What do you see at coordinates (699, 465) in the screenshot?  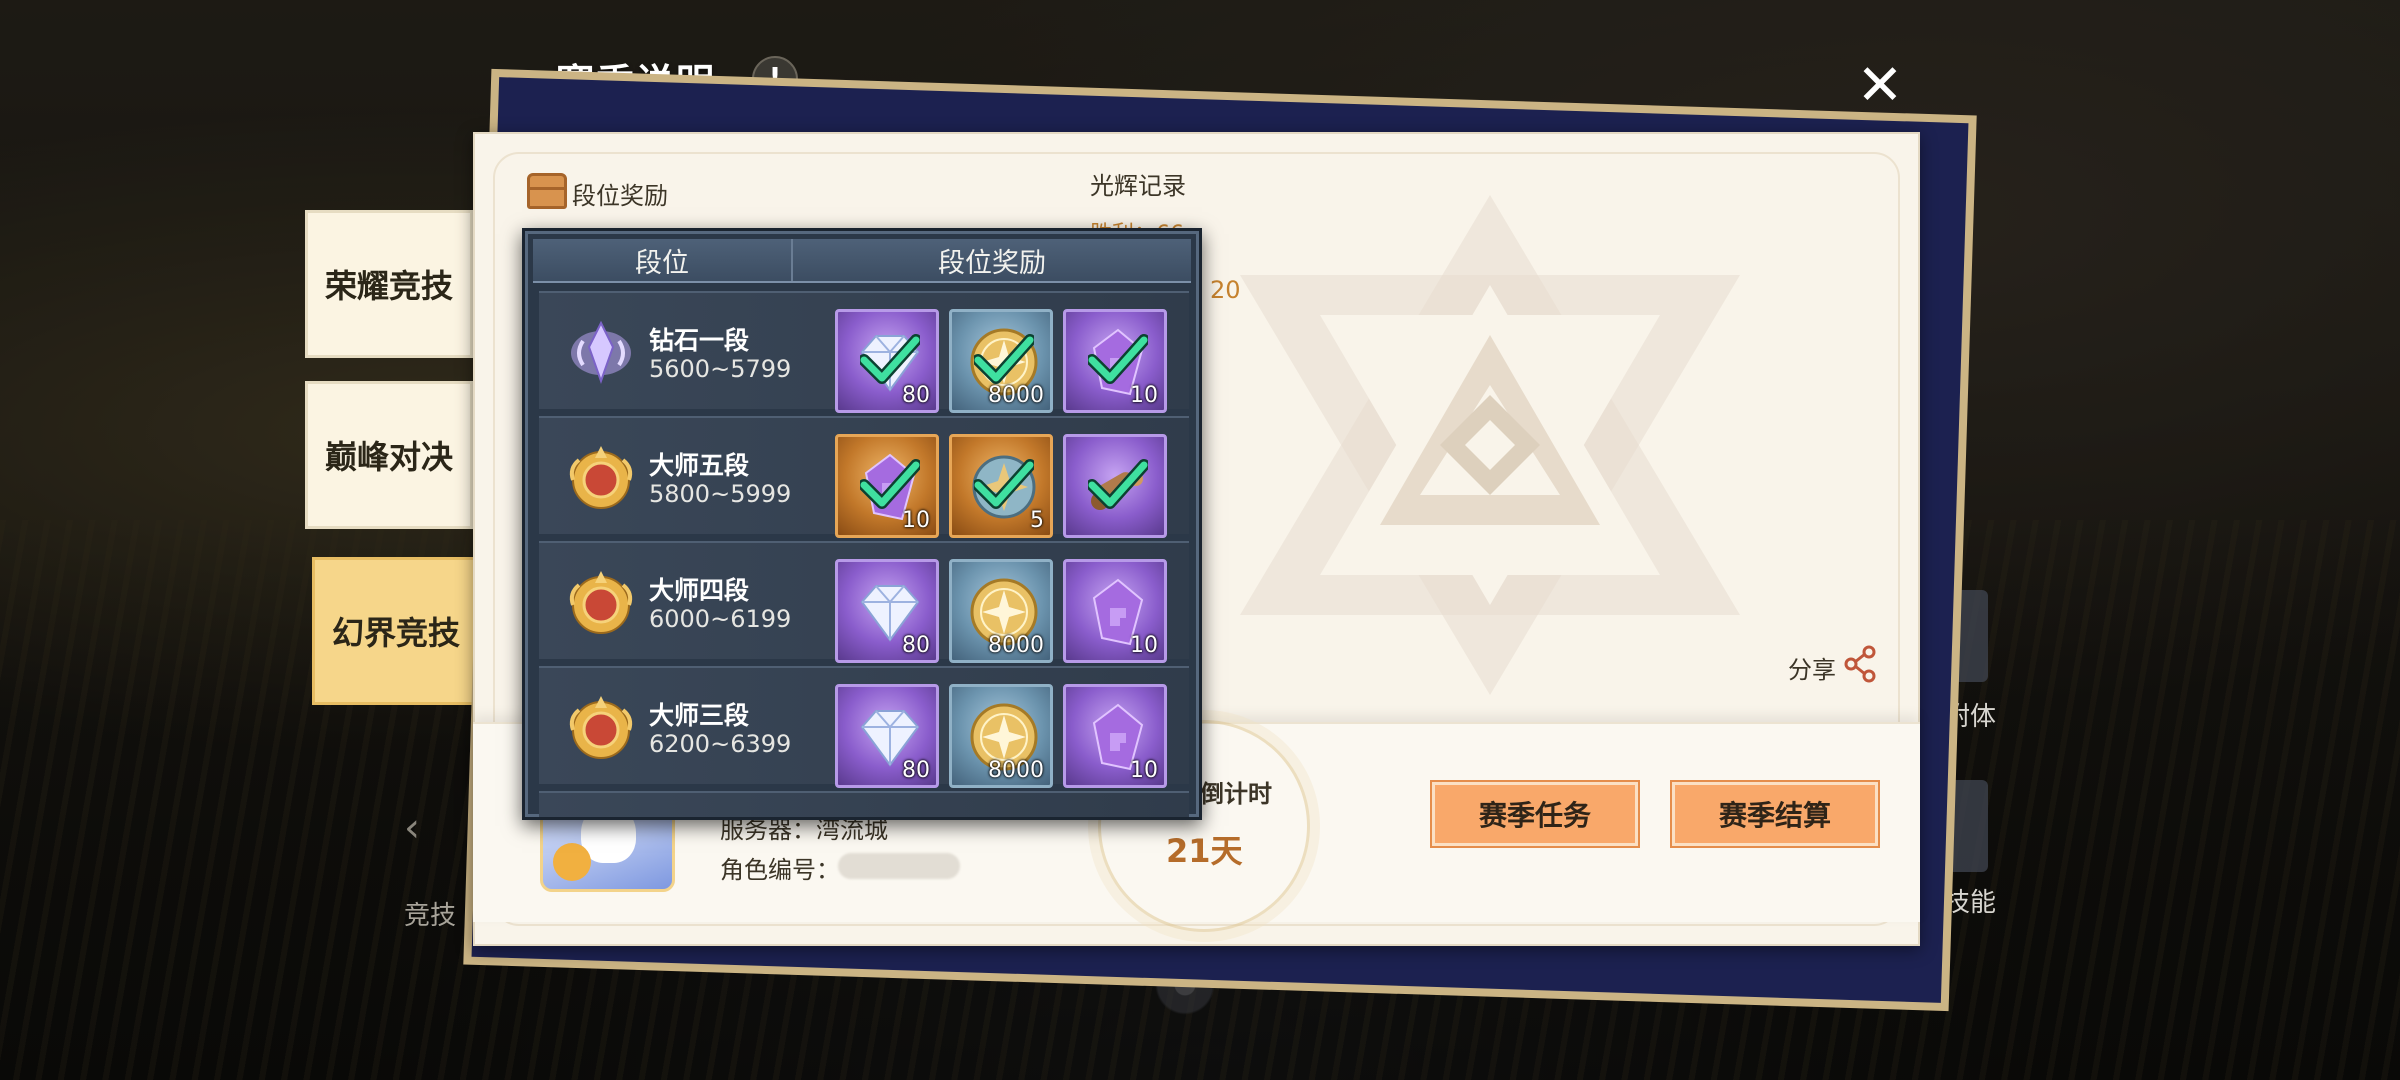 I see `rank-name: 大师五段` at bounding box center [699, 465].